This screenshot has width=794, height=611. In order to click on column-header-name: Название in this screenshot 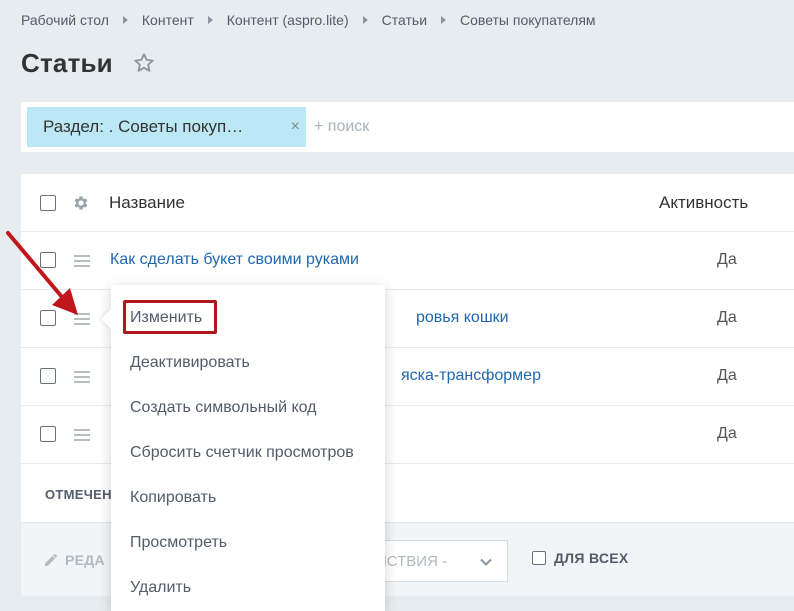, I will do `click(147, 203)`.